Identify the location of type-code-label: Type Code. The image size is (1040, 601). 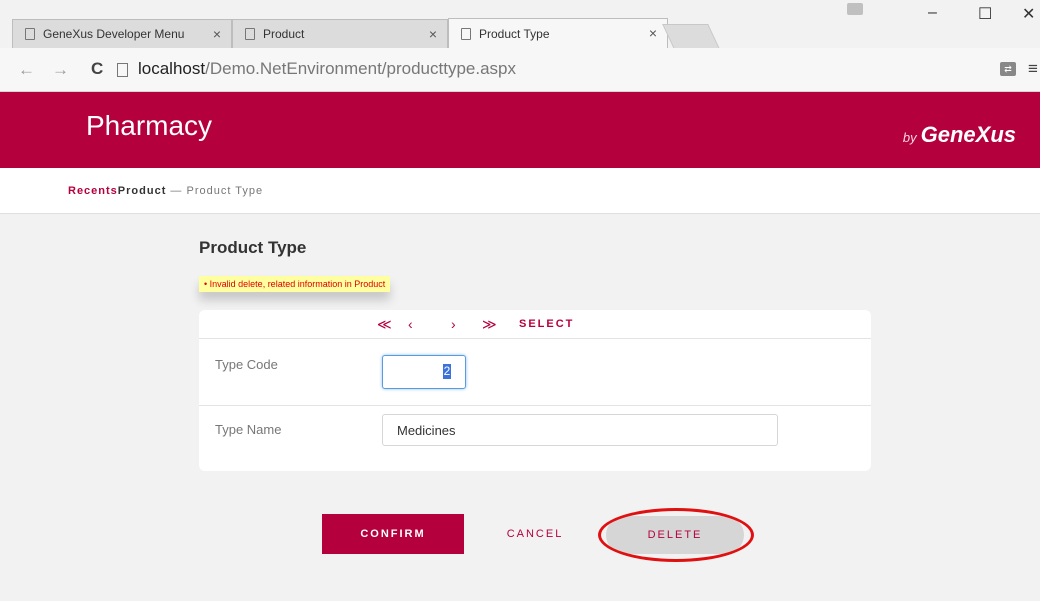
(246, 364).